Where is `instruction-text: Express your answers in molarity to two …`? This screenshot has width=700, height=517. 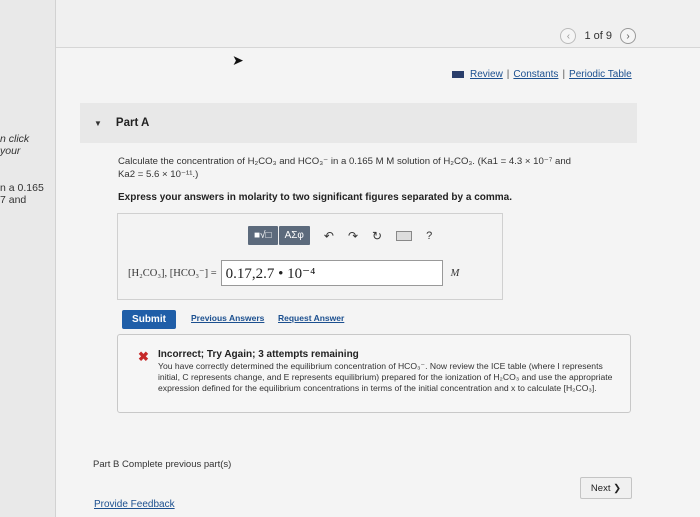
instruction-text: Express your answers in molarity to two … is located at coordinates (315, 197).